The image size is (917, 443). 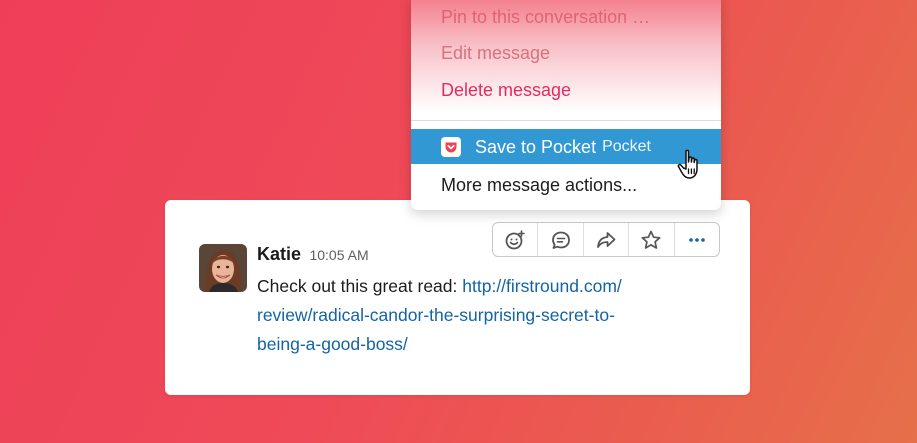 I want to click on reply-thread-icon, so click(x=560, y=240).